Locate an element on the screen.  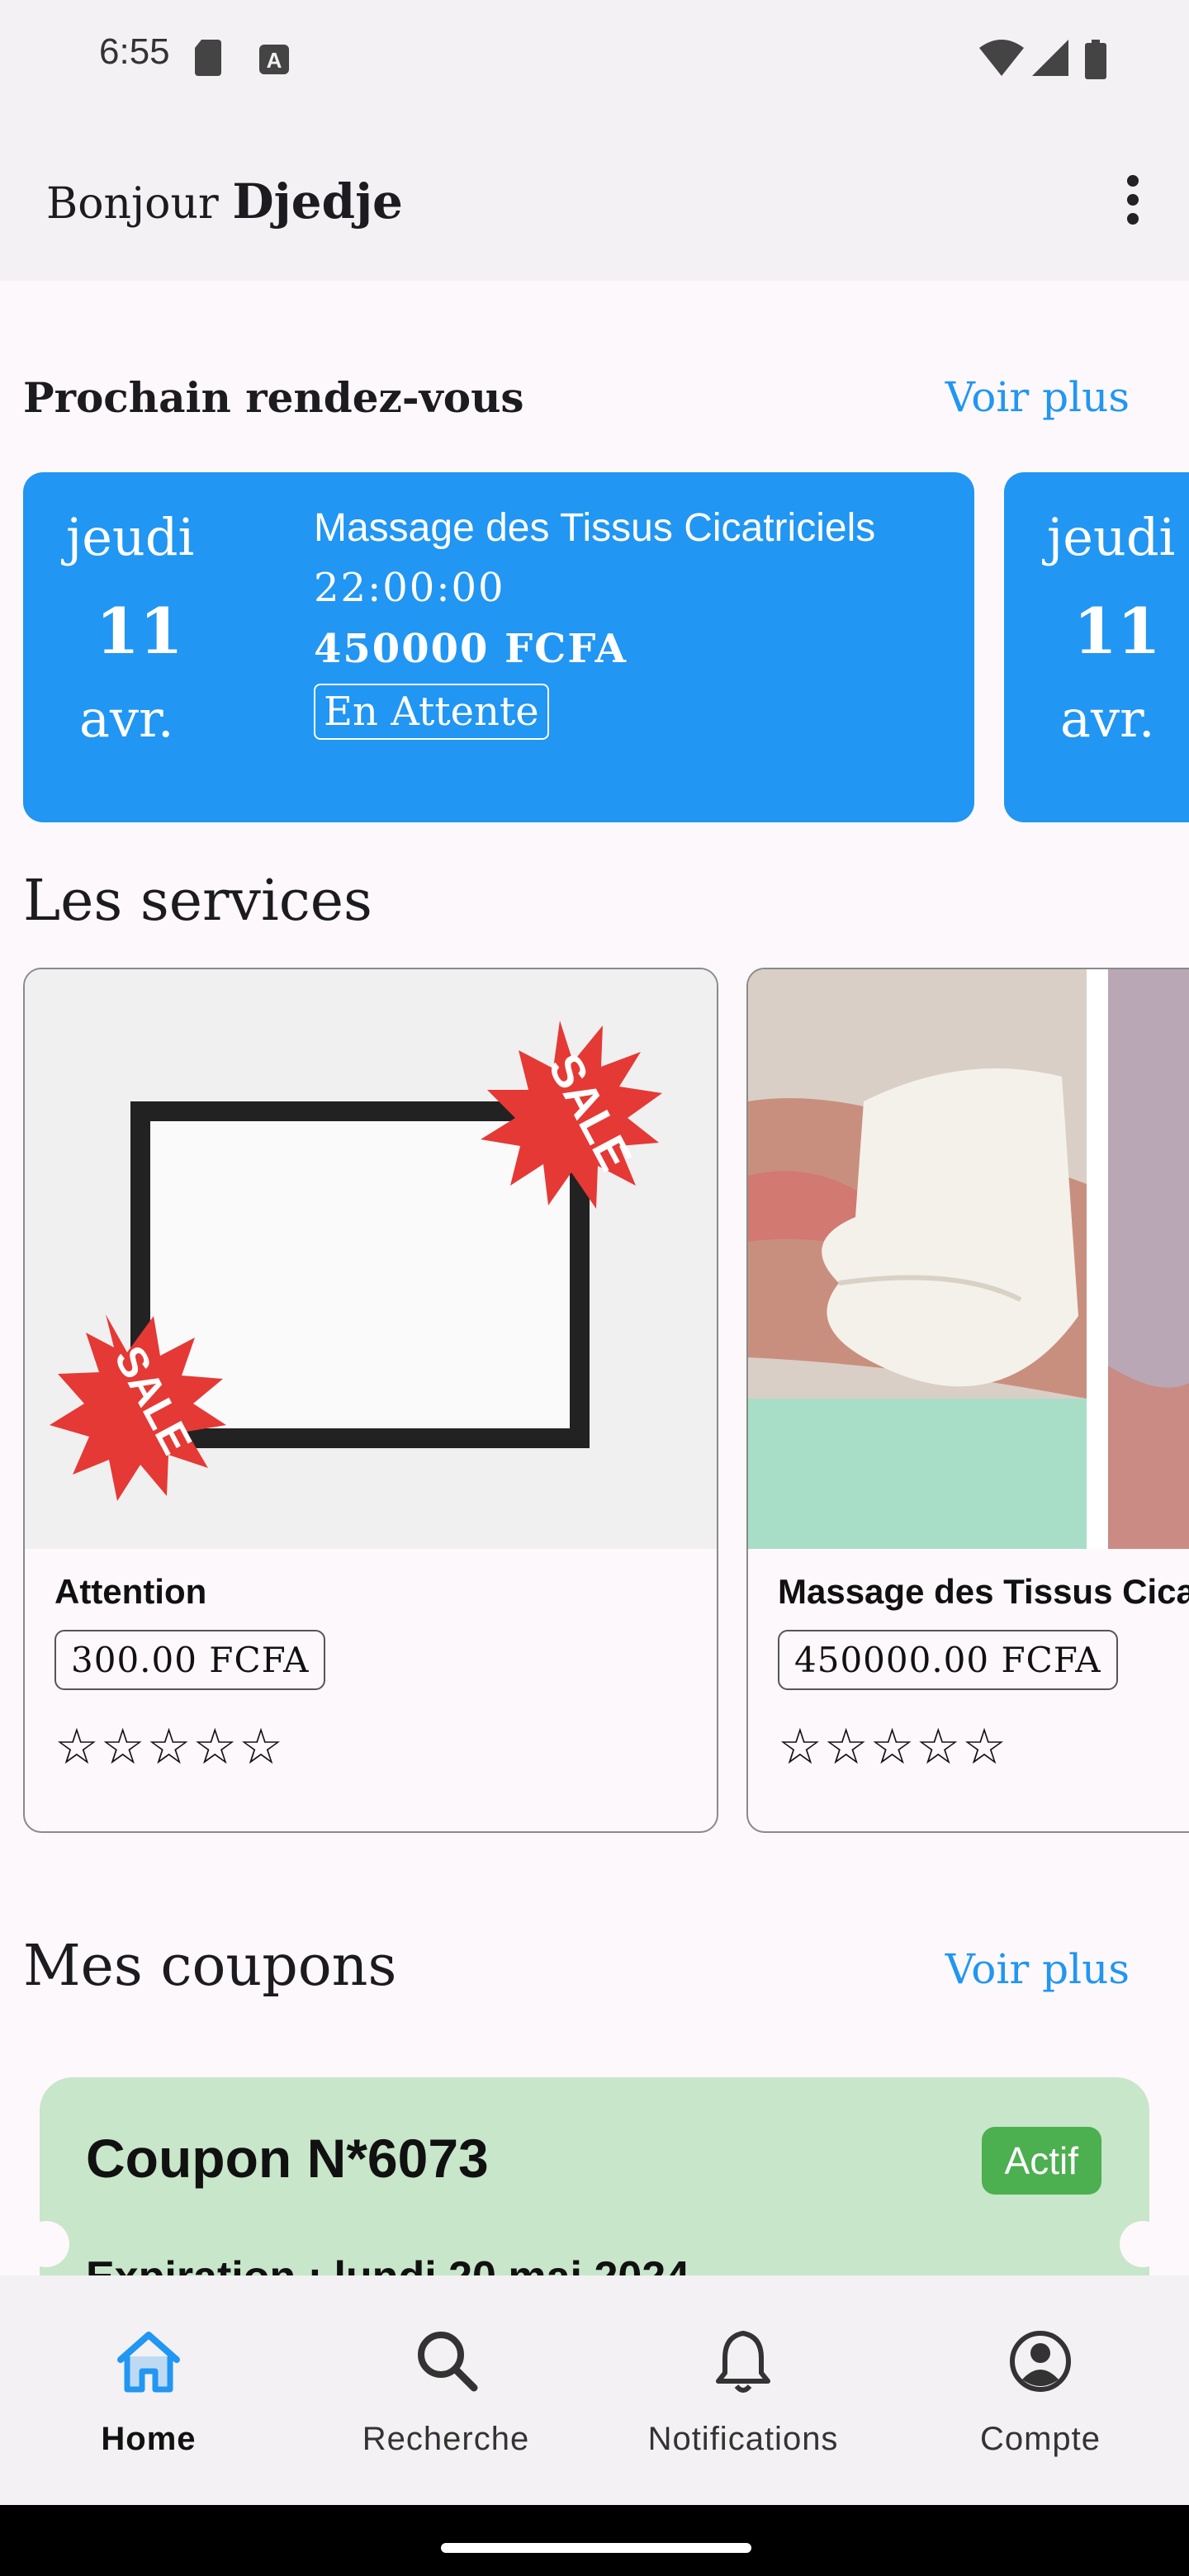
account-icon is located at coordinates (1040, 2361).